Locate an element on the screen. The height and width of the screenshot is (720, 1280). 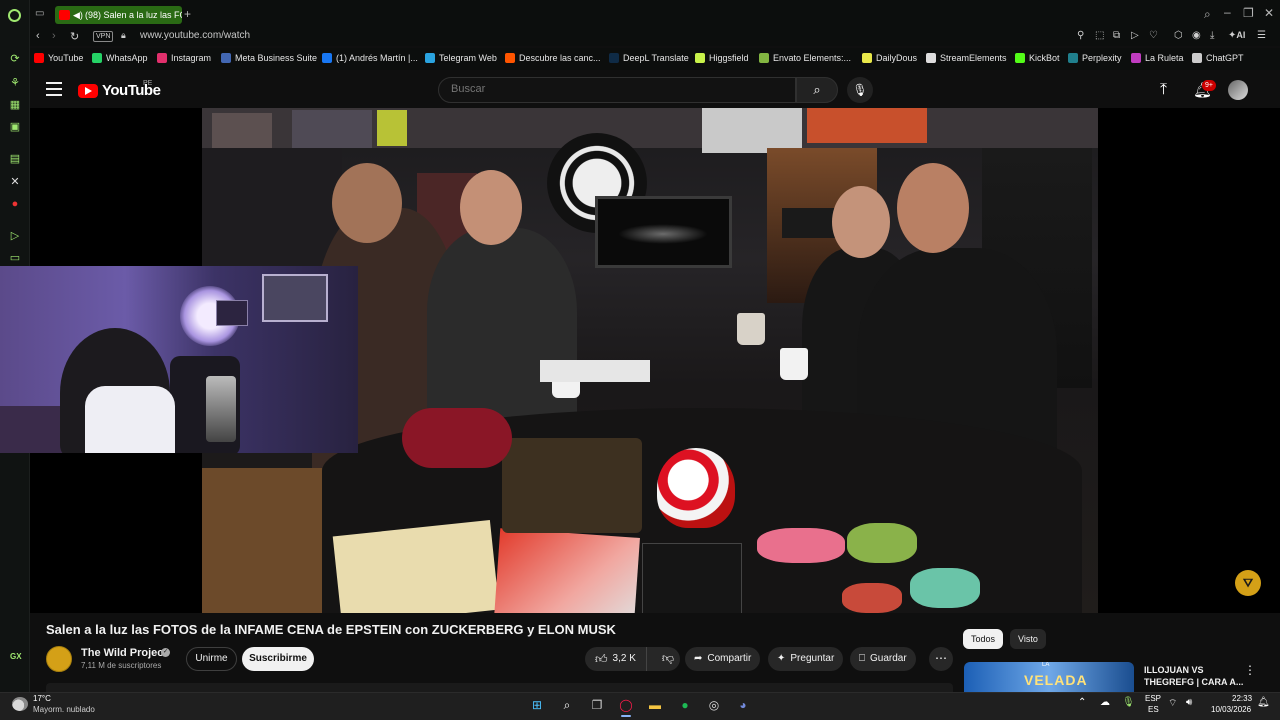
maximize-button: ❐ is located at coordinates (1248, 13).